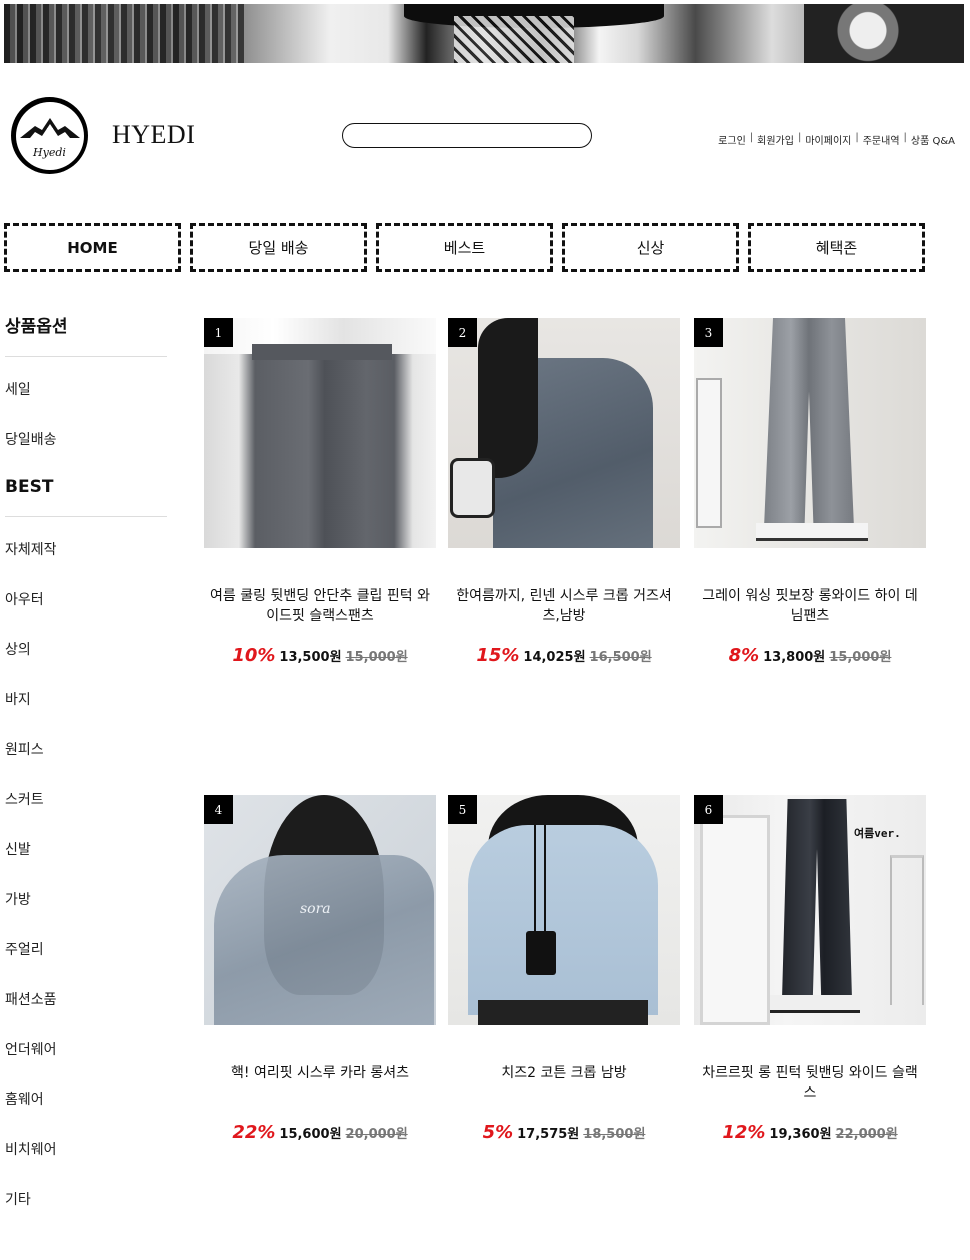 The height and width of the screenshot is (1260, 970). Describe the element at coordinates (218, 332) in the screenshot. I see `rank-badge: 1` at that location.